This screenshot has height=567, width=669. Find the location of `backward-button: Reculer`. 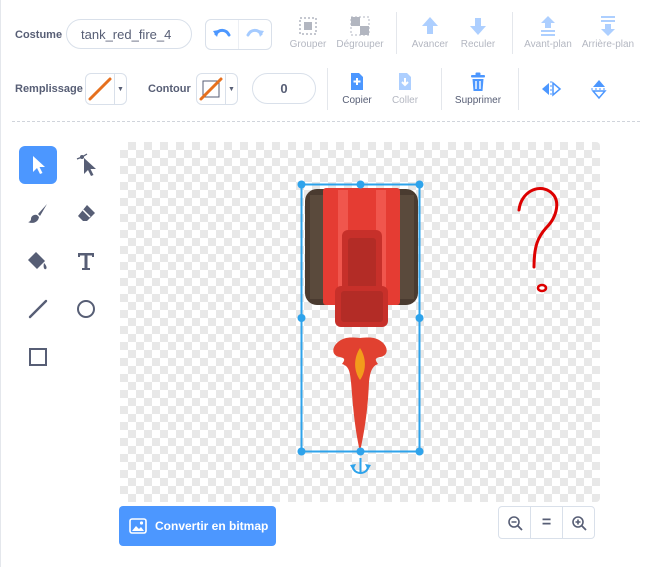

backward-button: Reculer is located at coordinates (478, 32).